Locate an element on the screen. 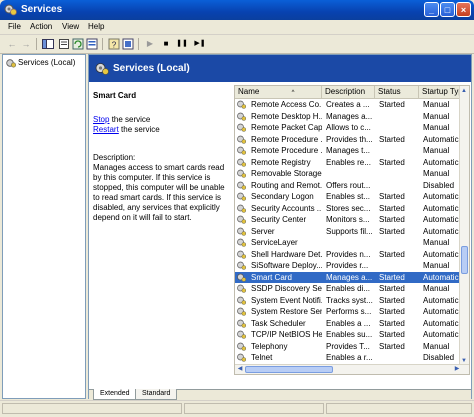 The width and height of the screenshot is (474, 417). back-icon: ← is located at coordinates (12, 44).